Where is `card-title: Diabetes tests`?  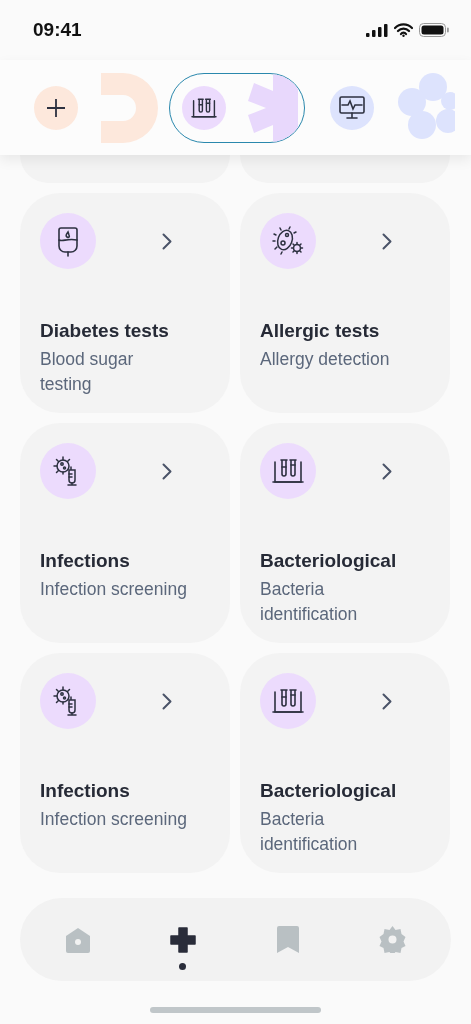
card-title: Diabetes tests is located at coordinates (105, 331).